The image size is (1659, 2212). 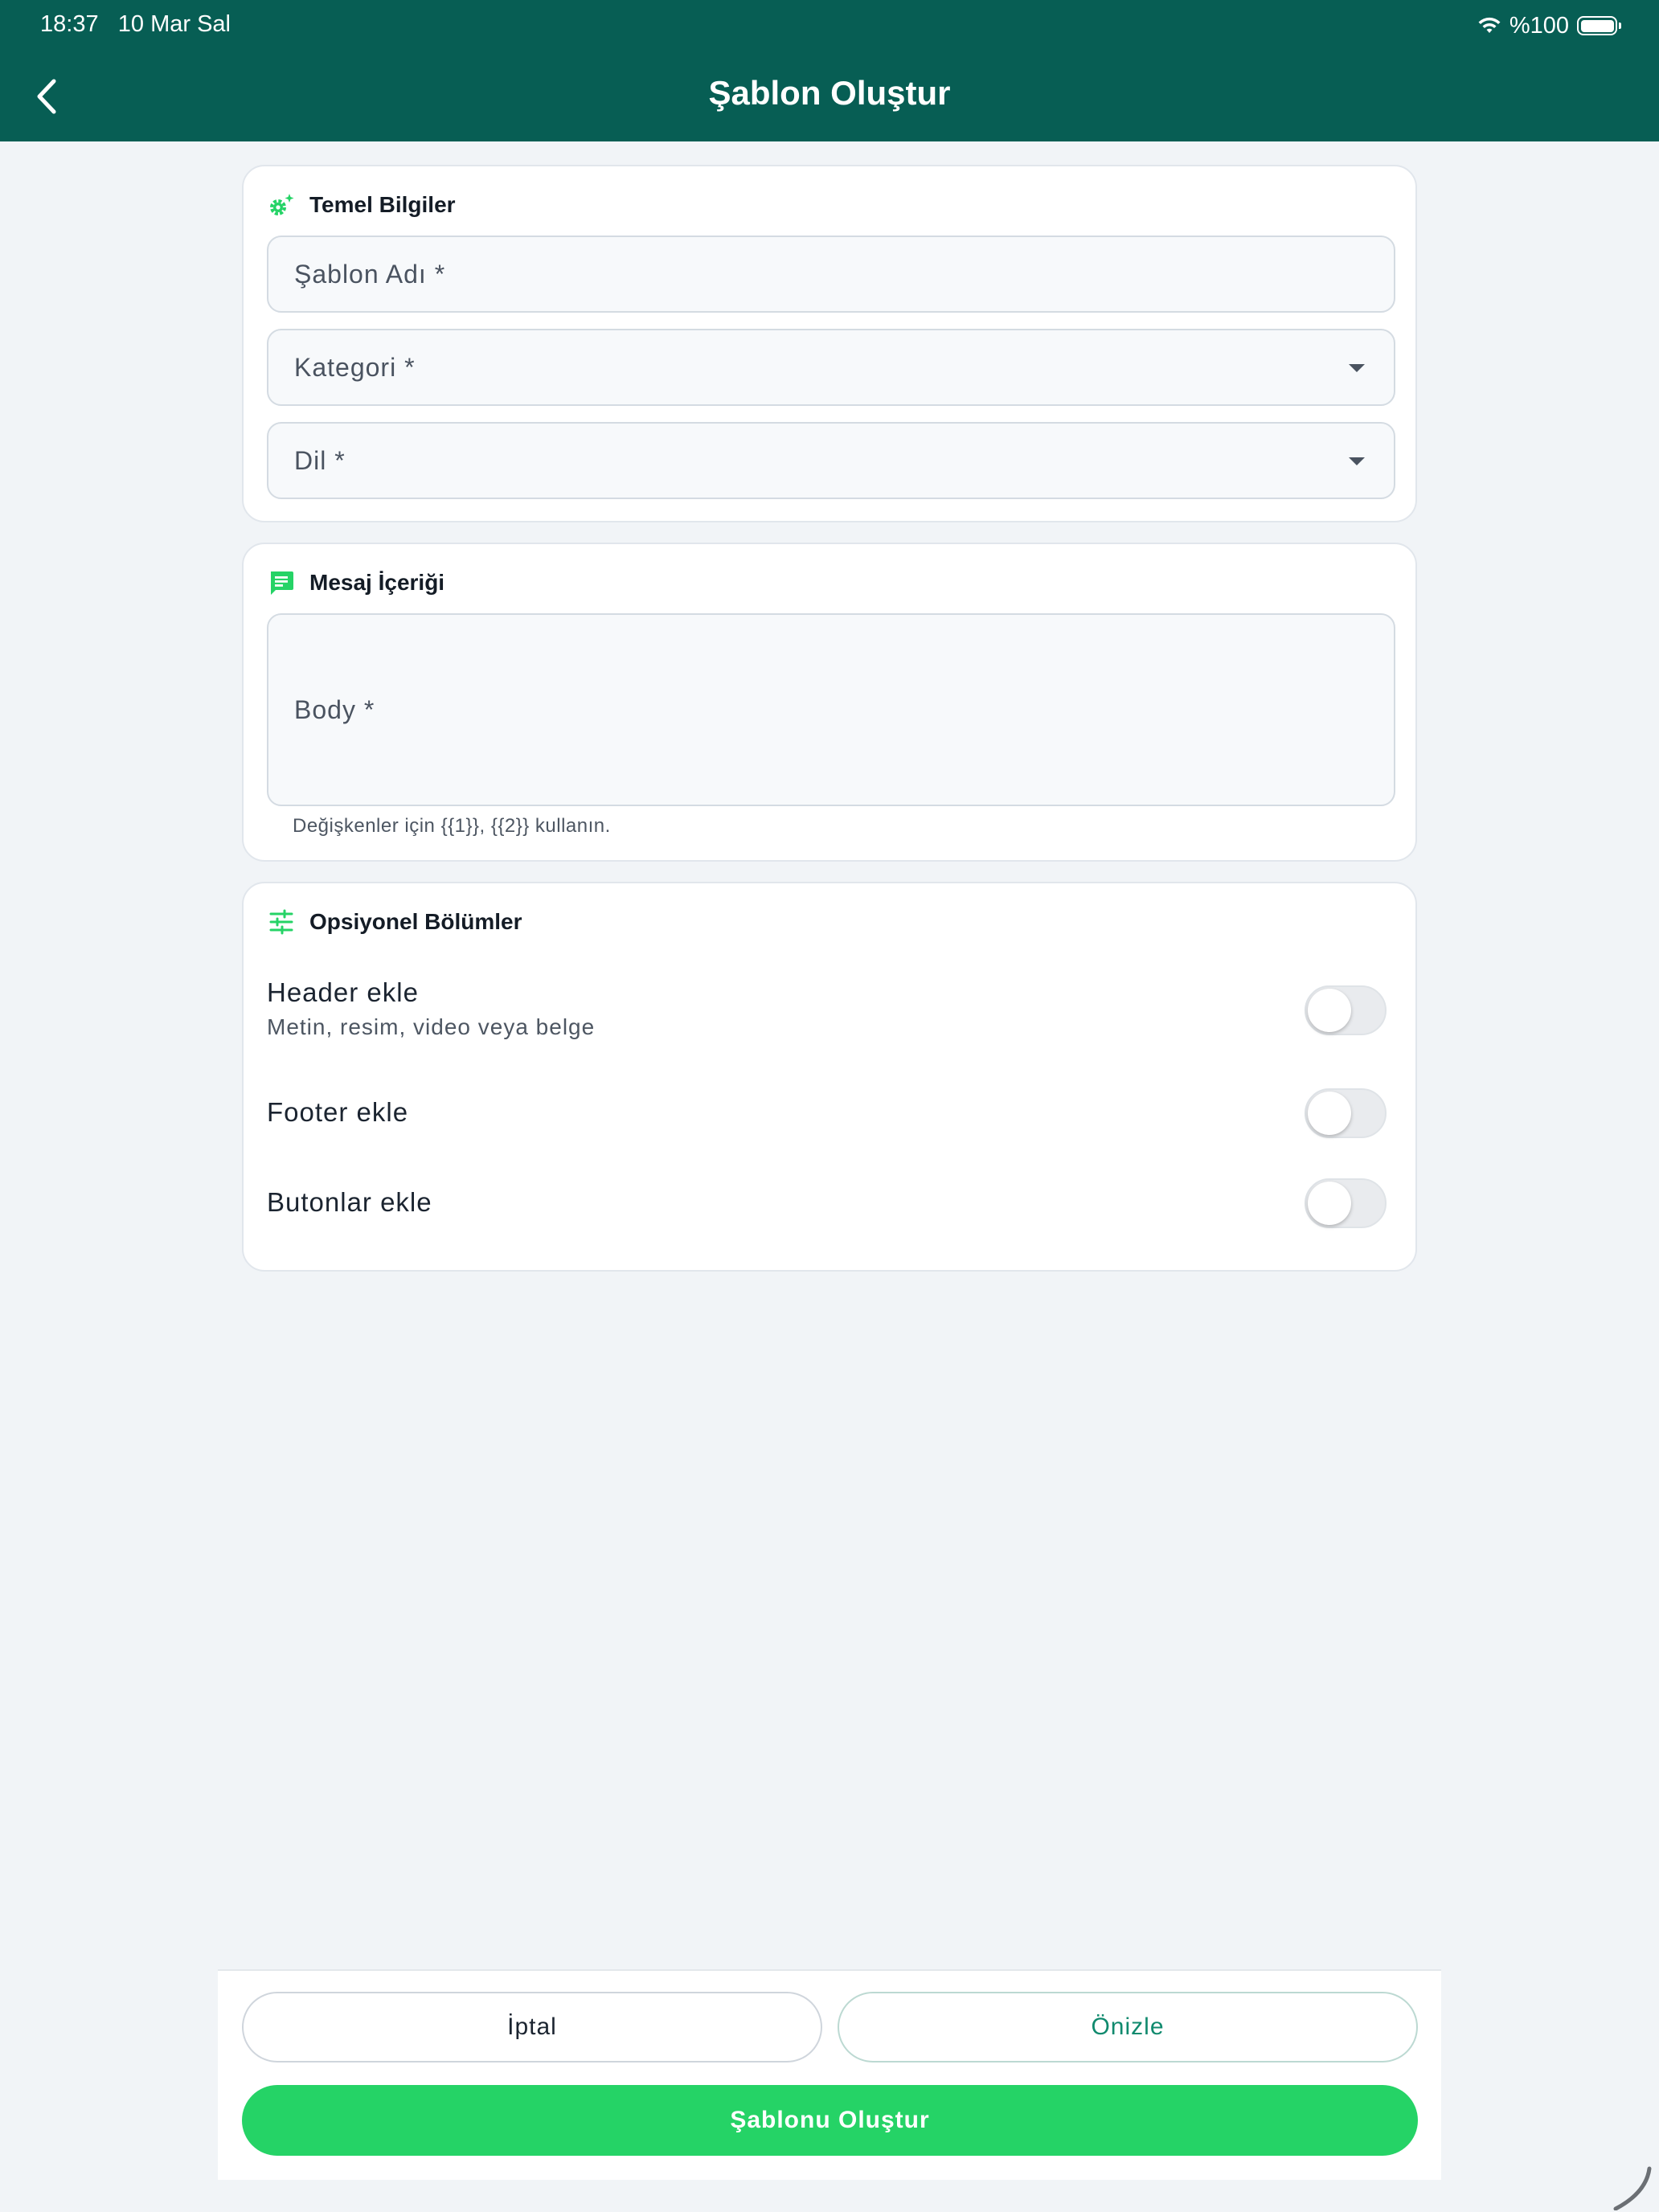 I want to click on battery-icon, so click(x=1599, y=25).